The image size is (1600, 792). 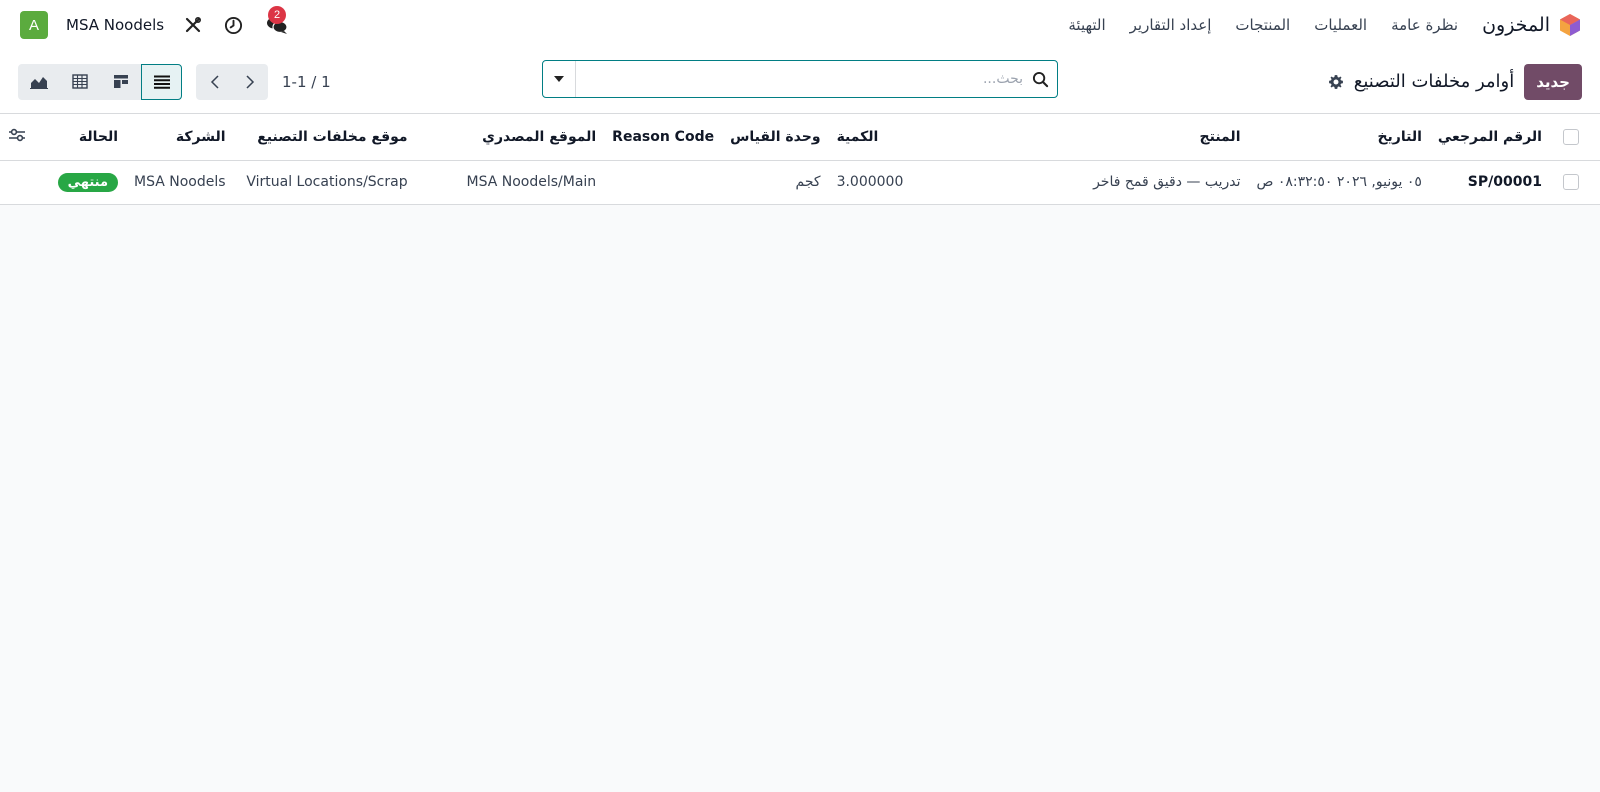 I want to click on row-select-cell, so click(x=1574, y=182).